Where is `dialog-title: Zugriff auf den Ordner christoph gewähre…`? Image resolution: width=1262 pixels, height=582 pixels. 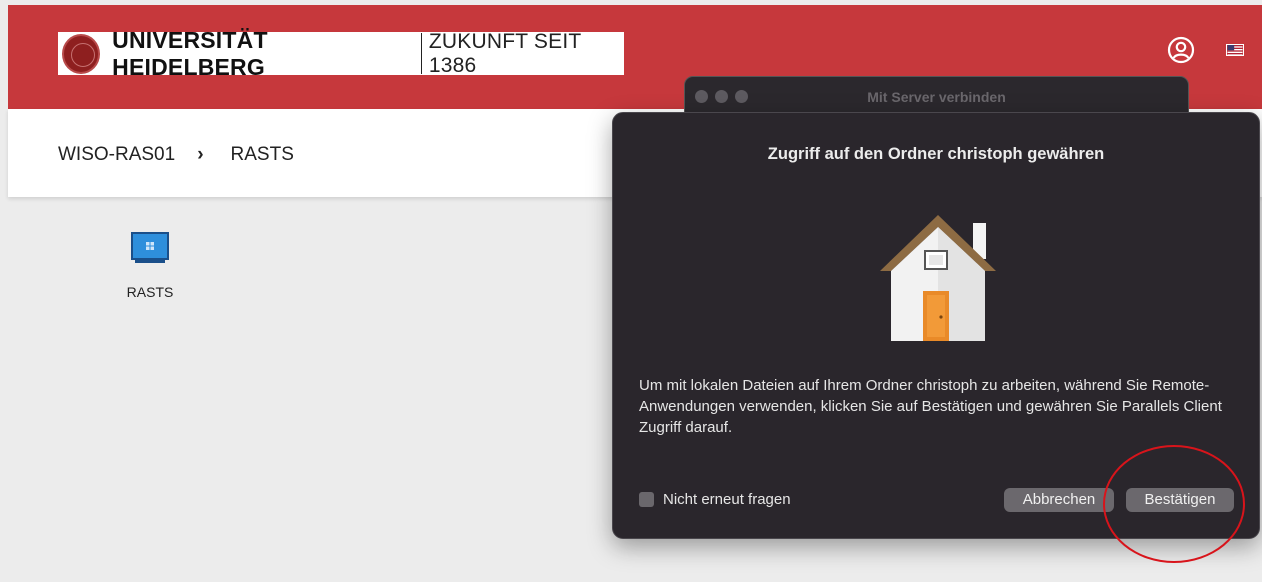
dialog-title: Zugriff auf den Ordner christoph gewähre… is located at coordinates (936, 154).